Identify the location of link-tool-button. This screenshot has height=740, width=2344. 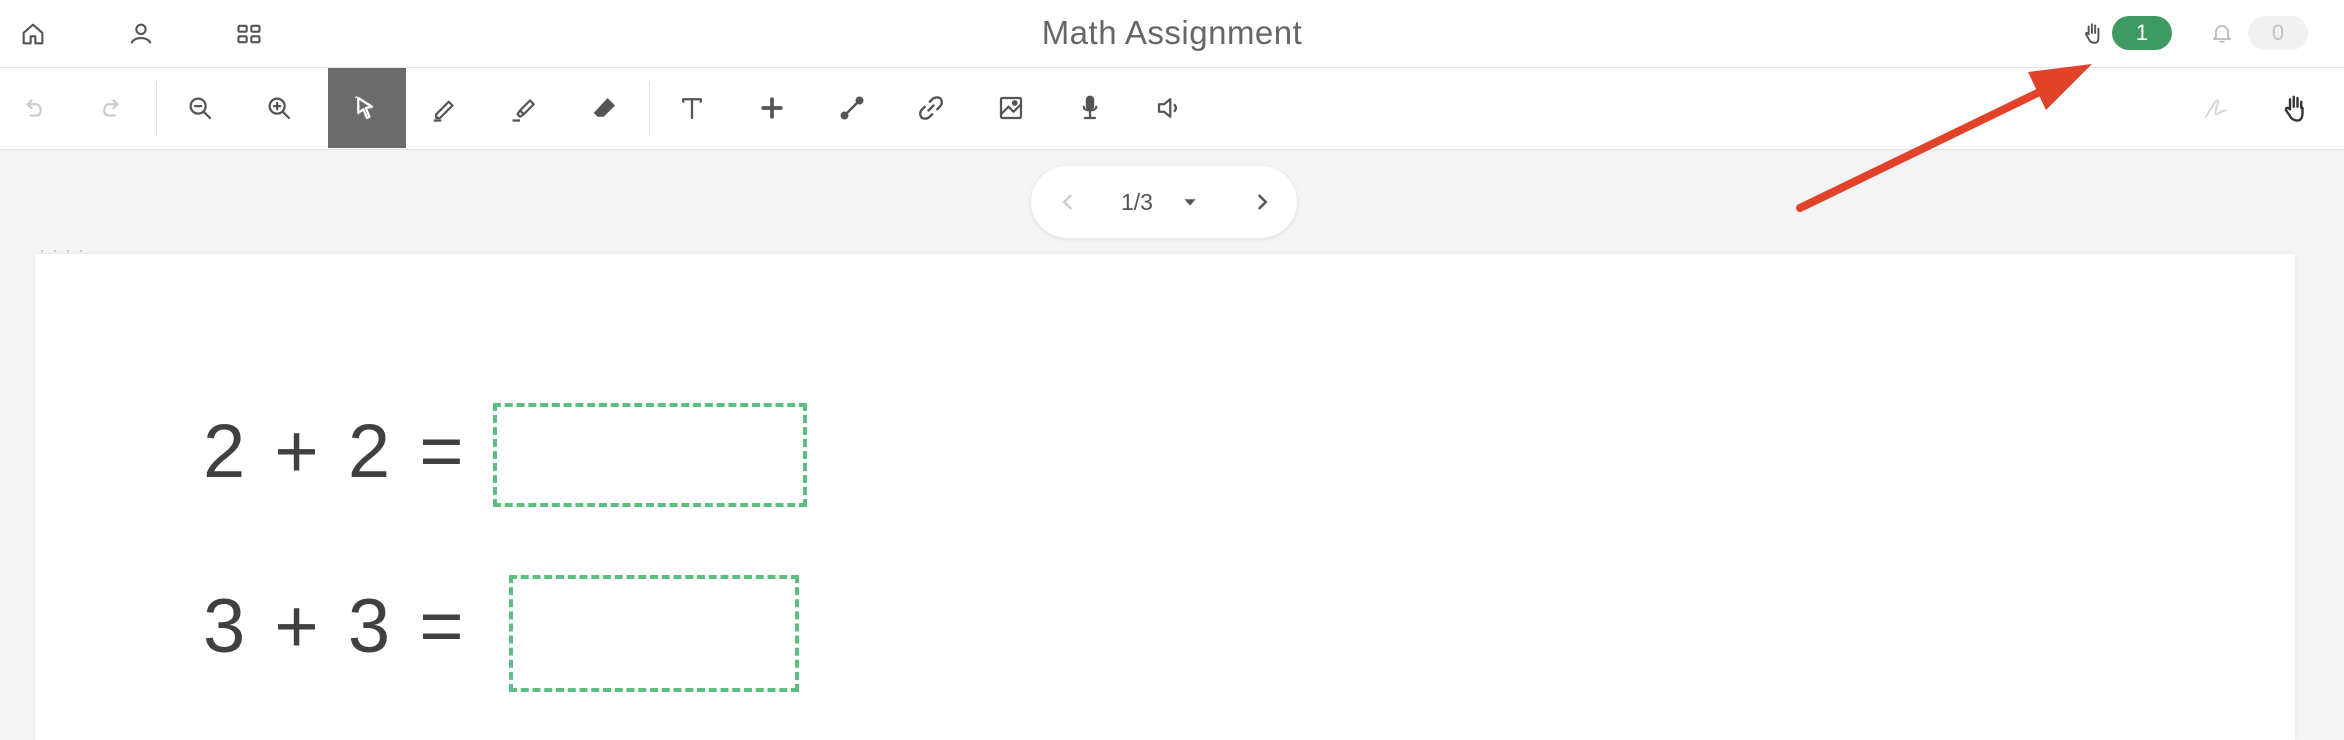
(931, 108).